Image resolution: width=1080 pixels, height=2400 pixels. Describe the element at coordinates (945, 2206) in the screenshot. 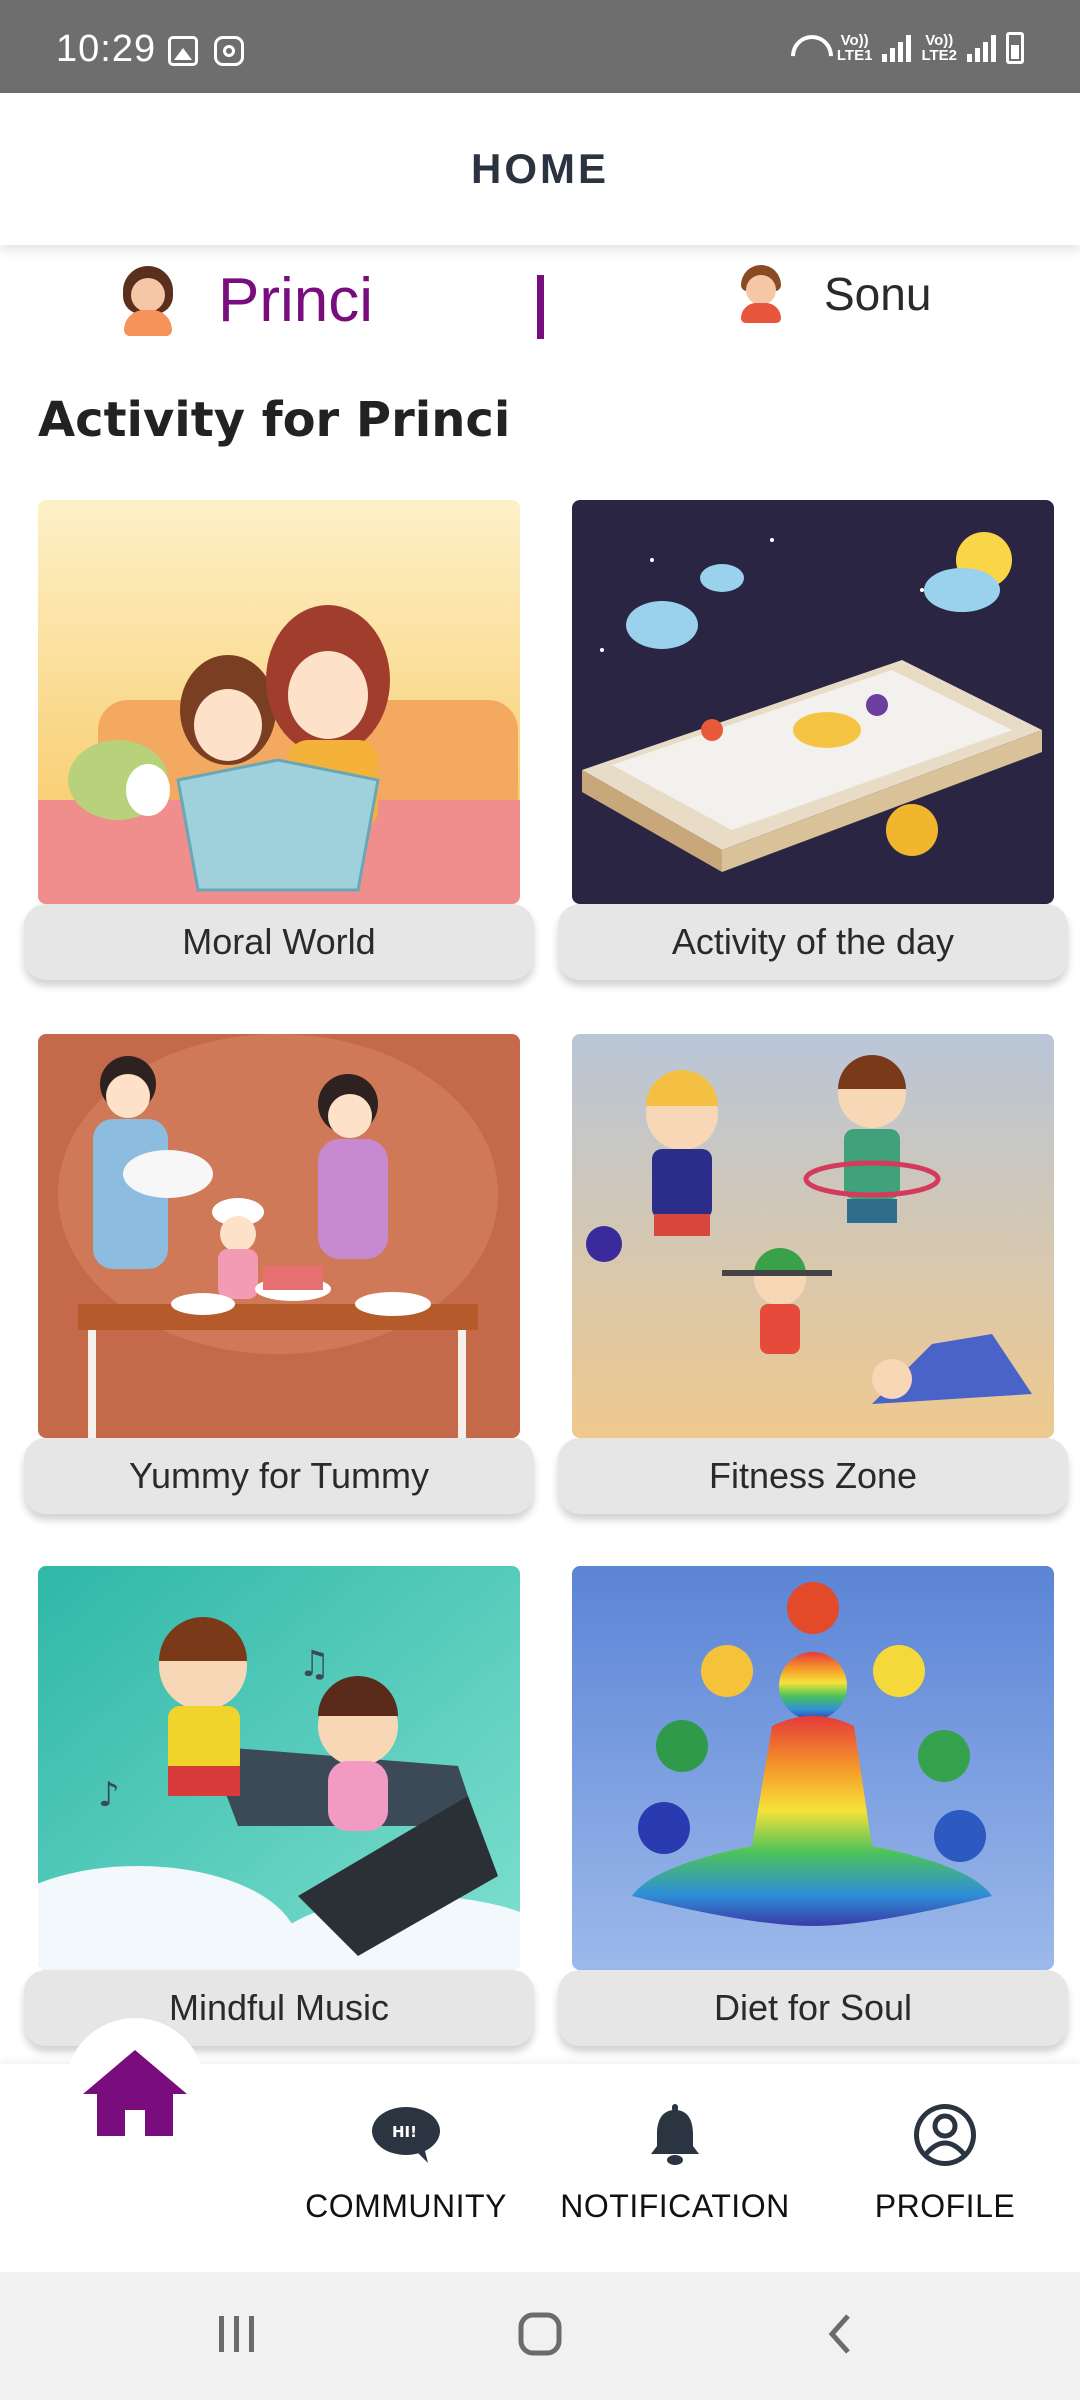

I see `nav-label: PROFILE` at that location.